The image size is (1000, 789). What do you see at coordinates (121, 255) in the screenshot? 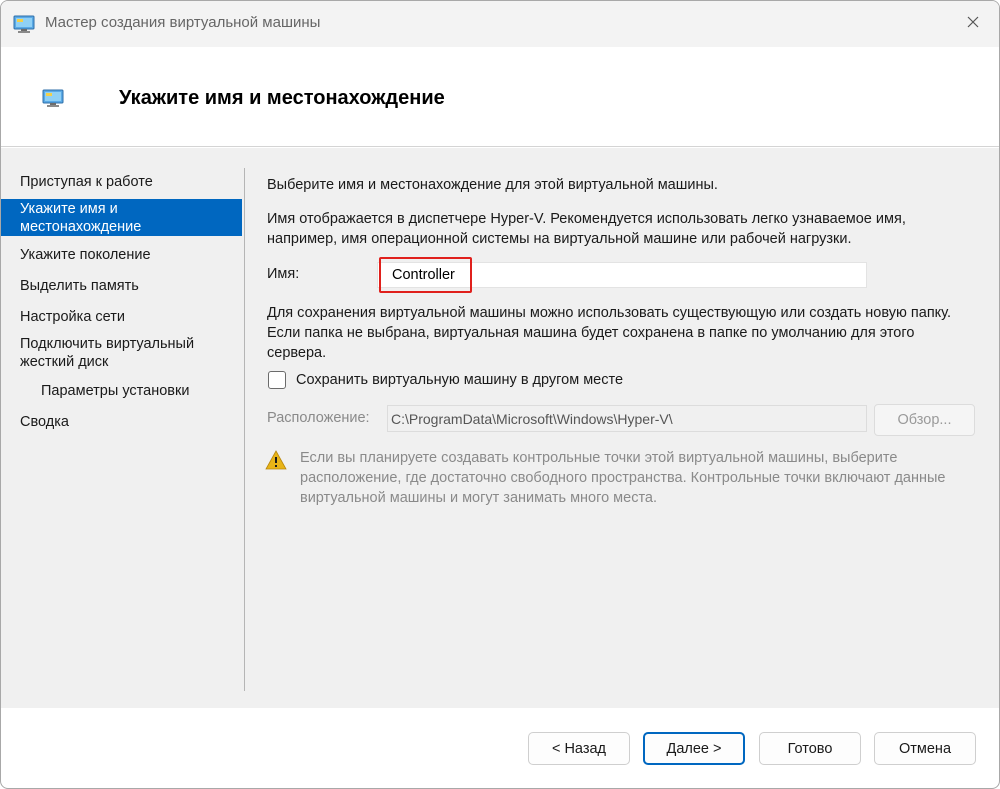
I see `nav-item-generation: Укажите поколение` at bounding box center [121, 255].